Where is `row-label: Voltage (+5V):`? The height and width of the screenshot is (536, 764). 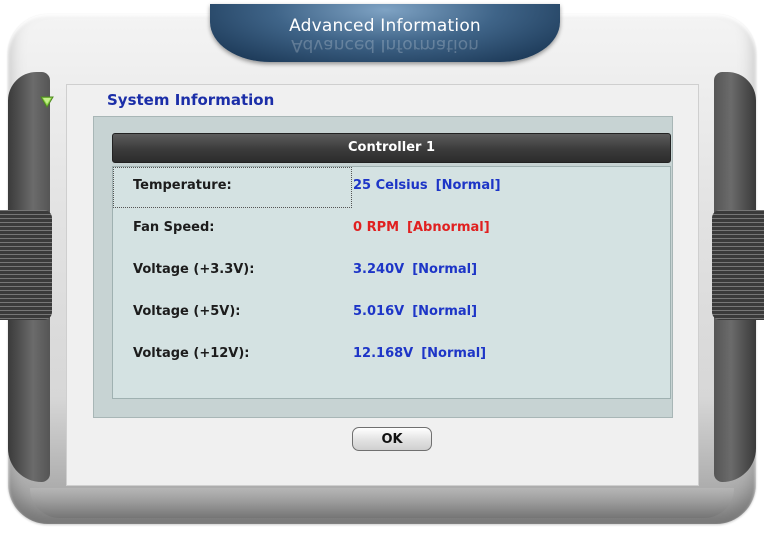
row-label: Voltage (+5V): is located at coordinates (187, 311).